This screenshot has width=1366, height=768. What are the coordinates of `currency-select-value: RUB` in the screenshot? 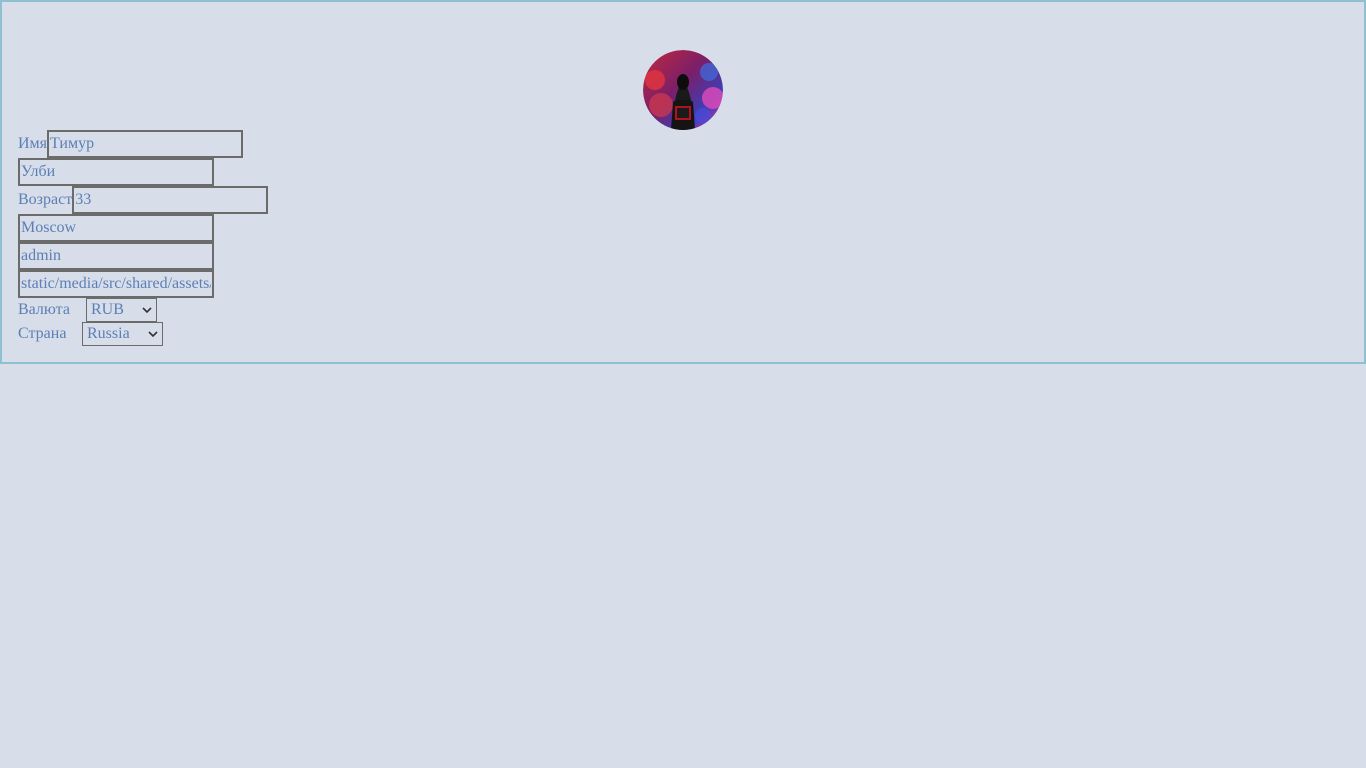 It's located at (107, 309).